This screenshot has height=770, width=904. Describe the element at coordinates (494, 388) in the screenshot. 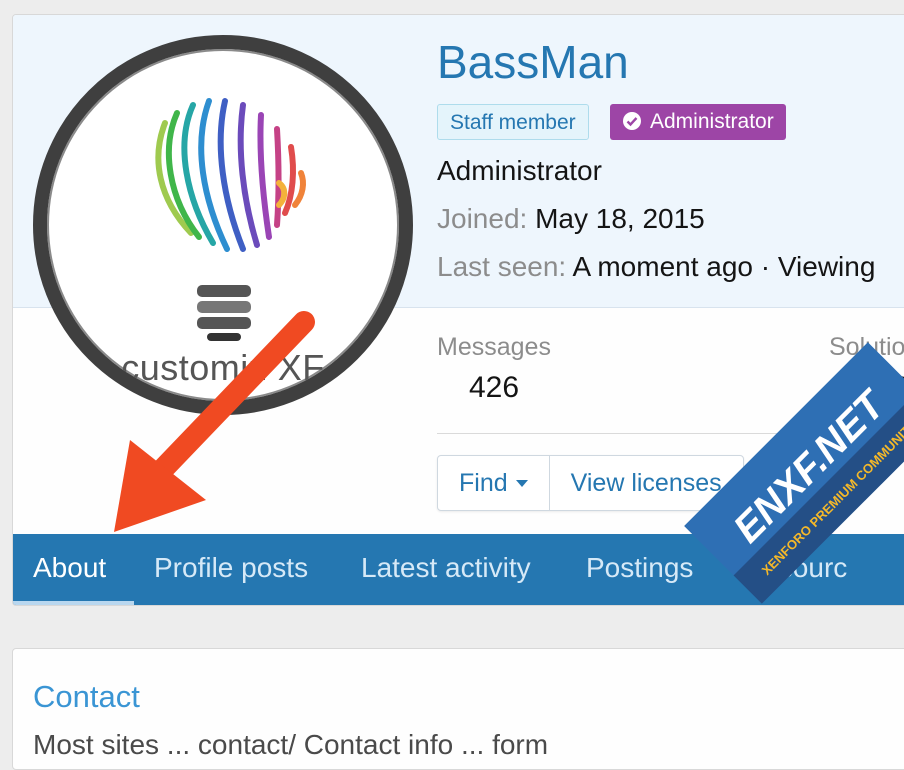

I see `messages-count: 426` at that location.